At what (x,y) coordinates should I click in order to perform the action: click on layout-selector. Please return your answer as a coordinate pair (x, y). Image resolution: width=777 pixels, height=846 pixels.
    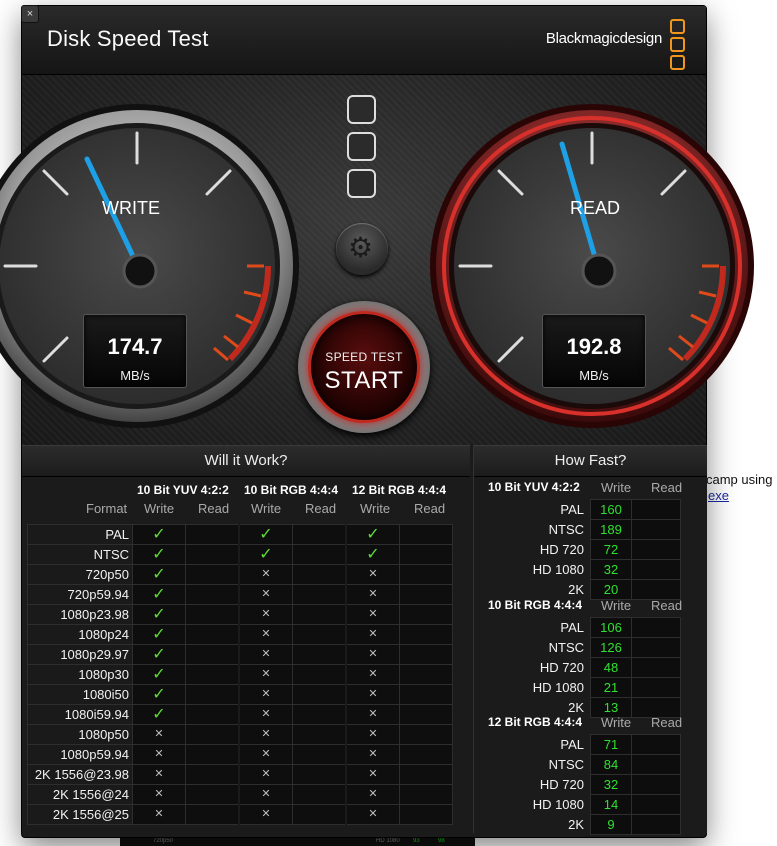
    Looking at the image, I should click on (362, 150).